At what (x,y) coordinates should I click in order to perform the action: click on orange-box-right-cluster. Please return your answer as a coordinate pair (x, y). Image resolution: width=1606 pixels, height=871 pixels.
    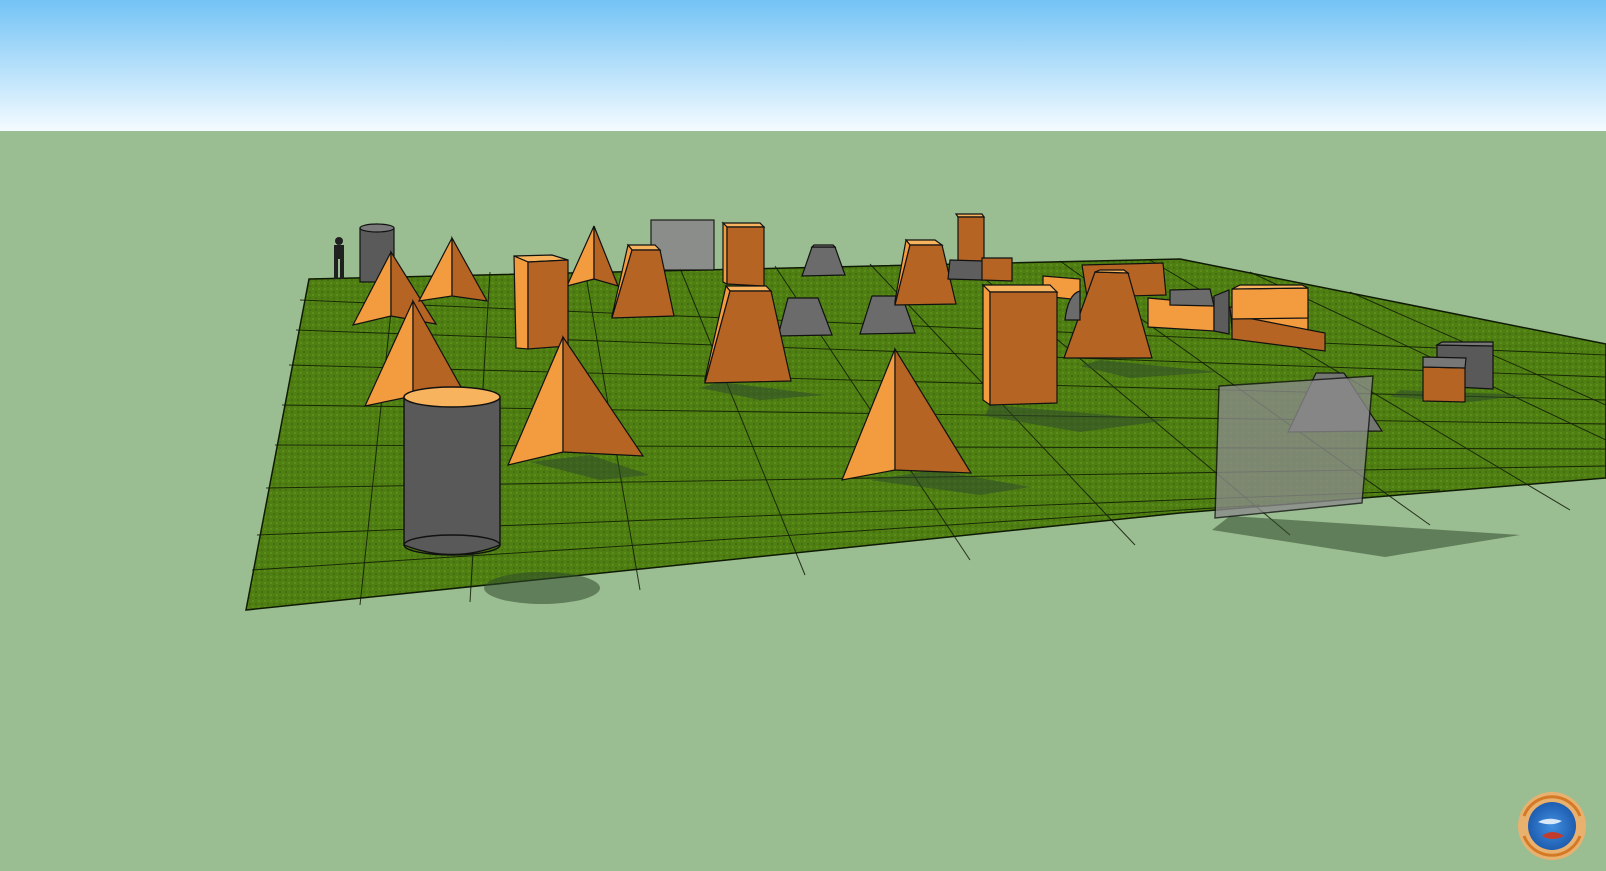
    Looking at the image, I should click on (1270, 302).